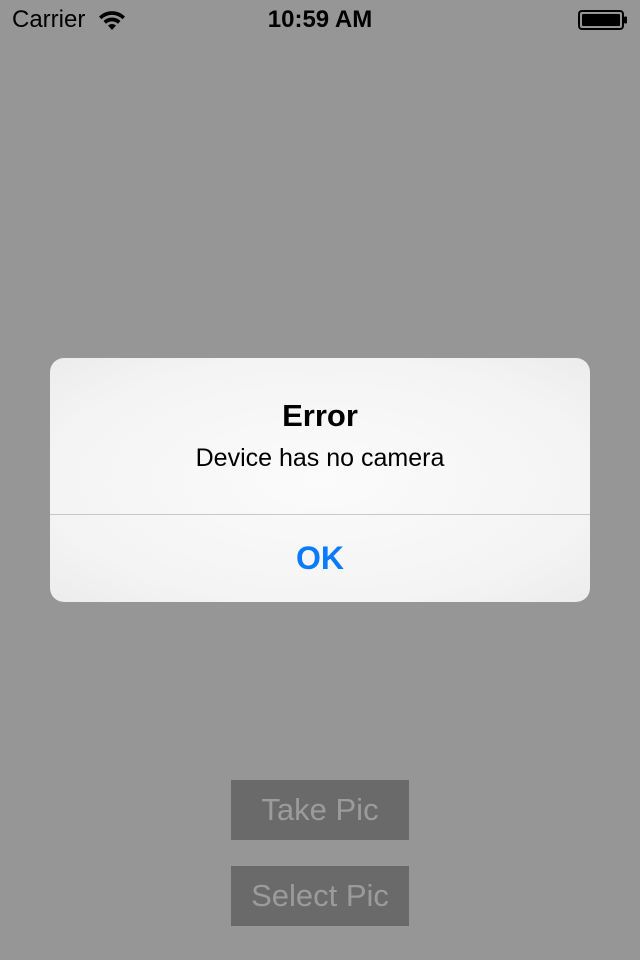  I want to click on ok-button: OK, so click(320, 558).